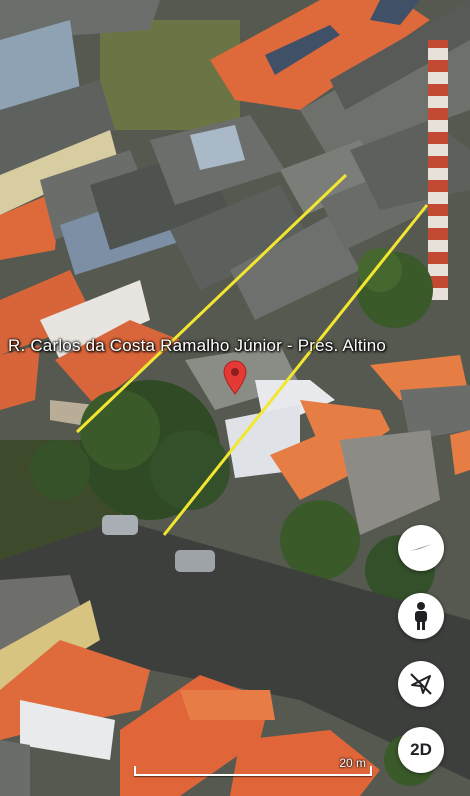 The height and width of the screenshot is (796, 470). I want to click on tilt-toggle-button, so click(421, 684).